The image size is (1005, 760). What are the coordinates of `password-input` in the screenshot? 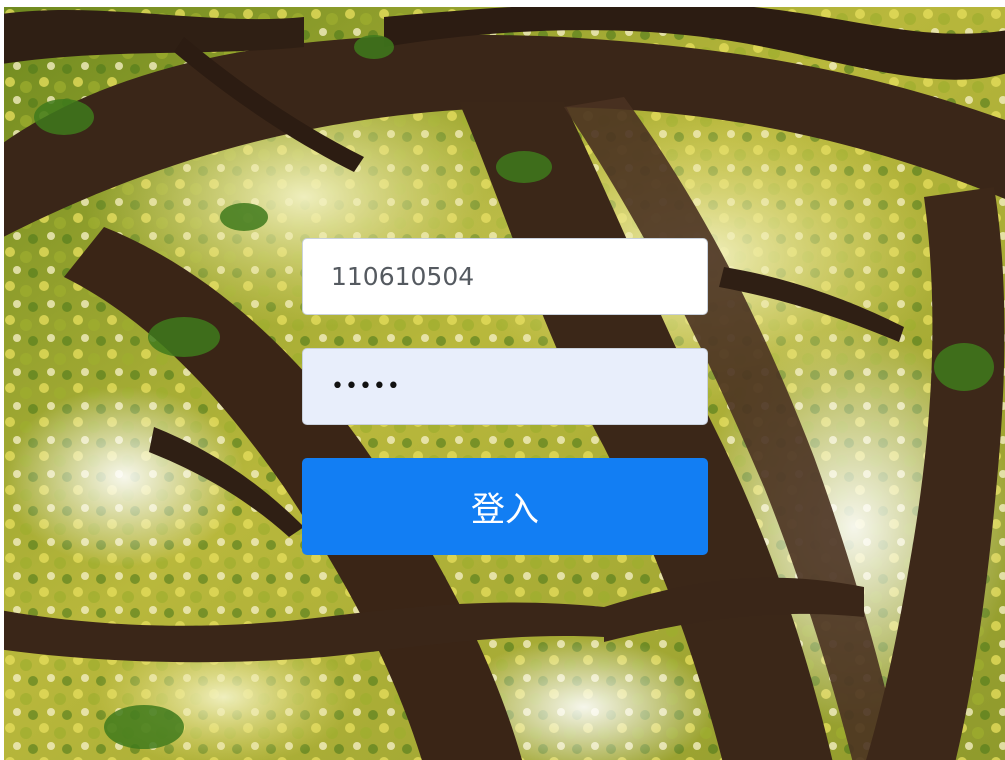 It's located at (505, 386).